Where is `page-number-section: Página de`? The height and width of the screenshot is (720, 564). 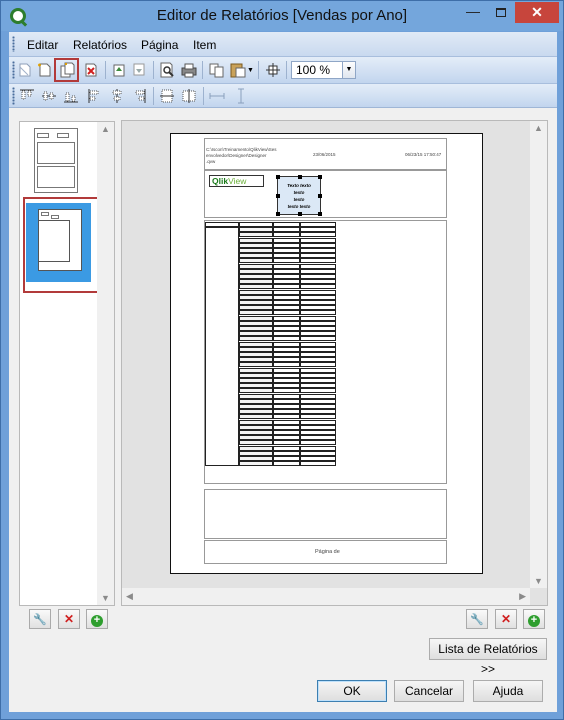 page-number-section: Página de is located at coordinates (325, 552).